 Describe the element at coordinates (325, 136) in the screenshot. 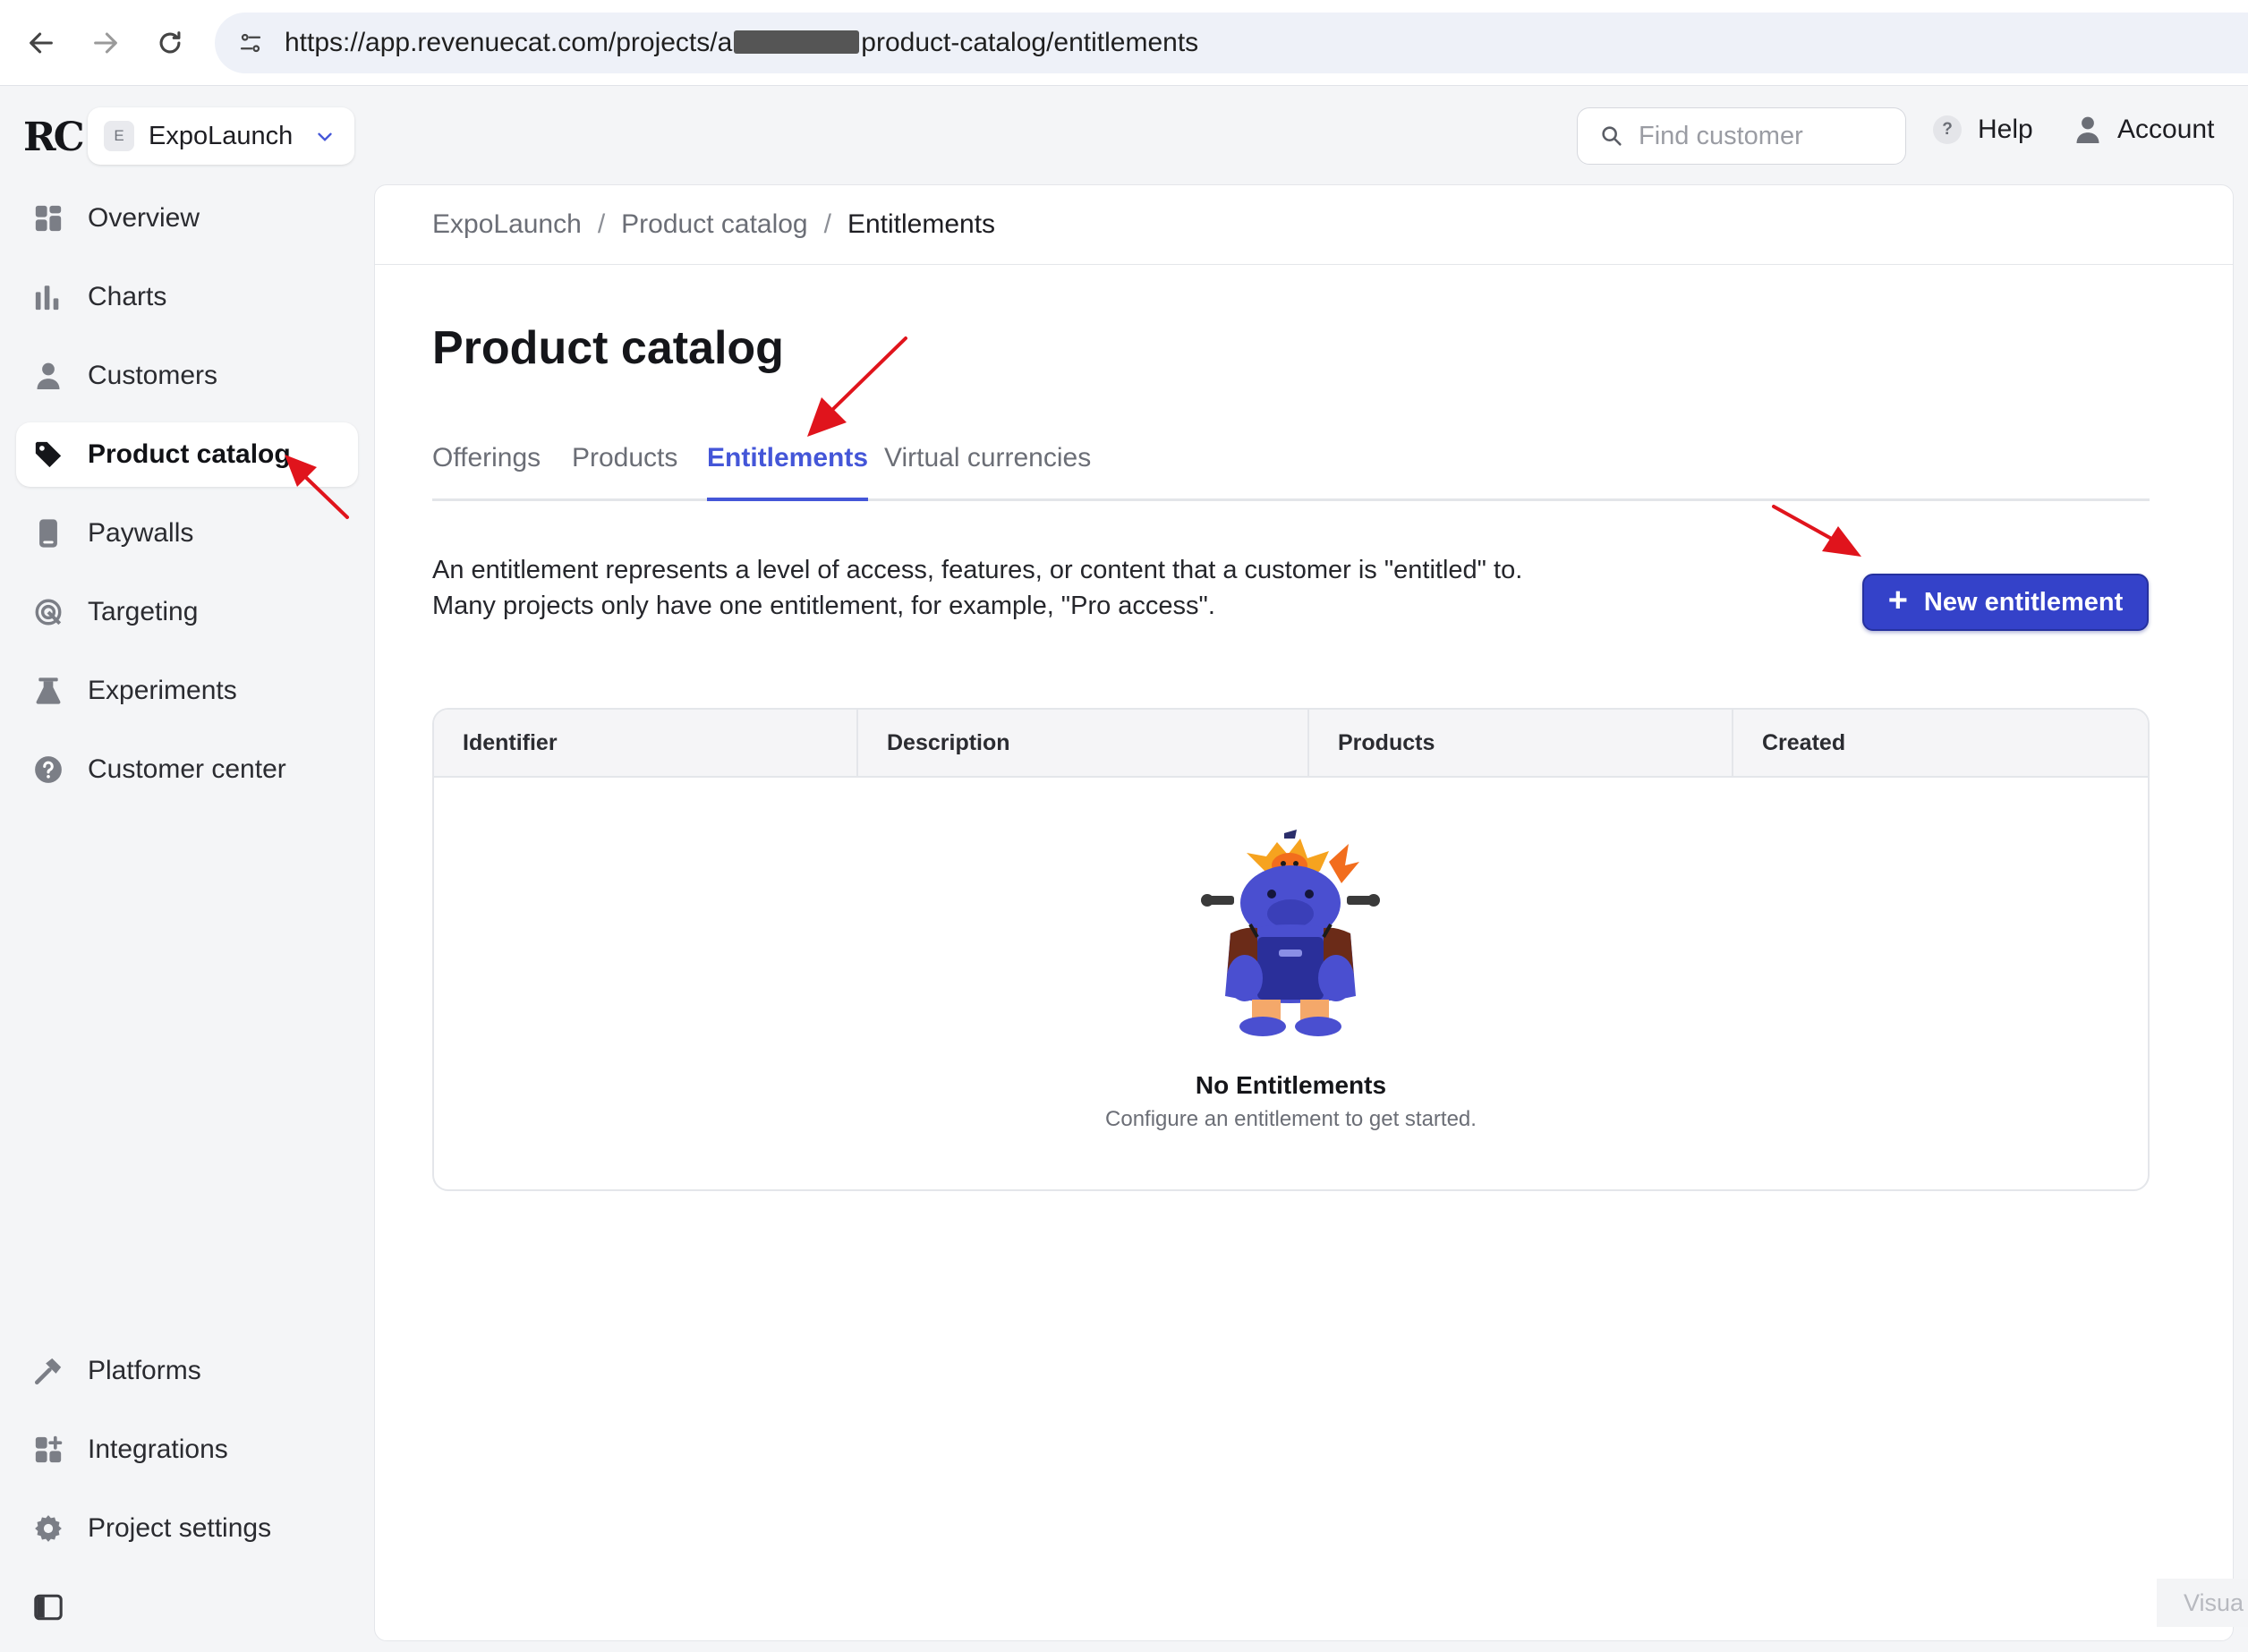

I see `chevron-down-icon` at that location.